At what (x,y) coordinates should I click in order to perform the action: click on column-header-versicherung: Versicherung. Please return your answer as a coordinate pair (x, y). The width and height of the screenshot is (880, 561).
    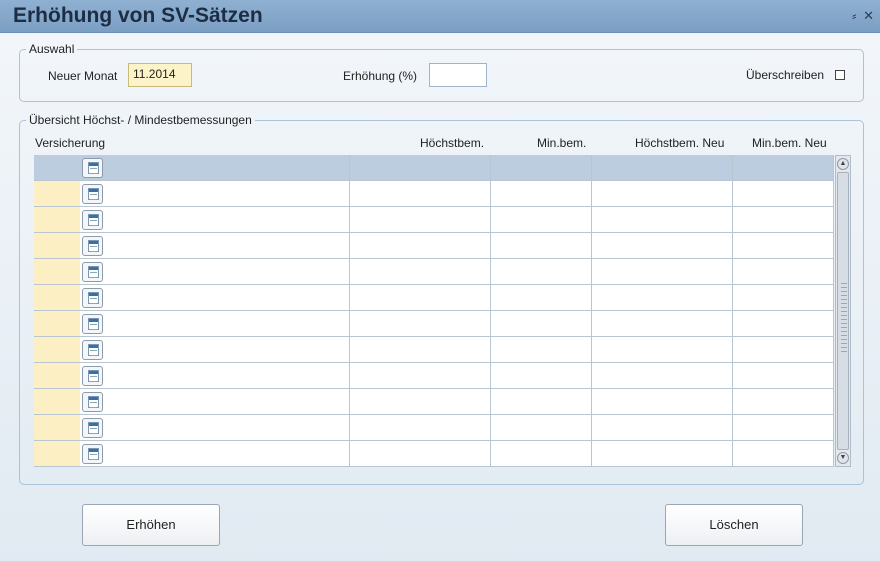
    Looking at the image, I should click on (70, 143).